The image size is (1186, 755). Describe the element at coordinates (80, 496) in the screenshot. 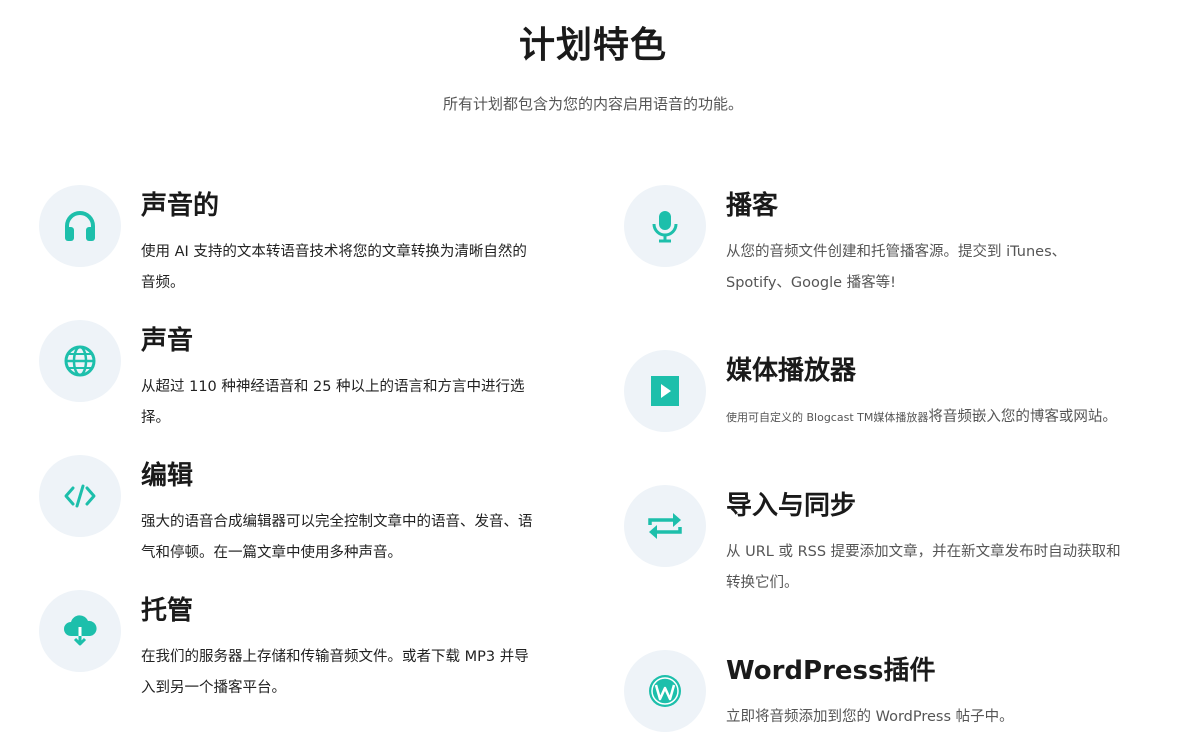

I see `code-icon` at that location.